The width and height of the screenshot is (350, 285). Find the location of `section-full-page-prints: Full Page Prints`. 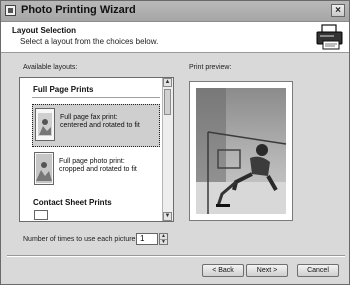

section-full-page-prints: Full Page Prints is located at coordinates (63, 89).